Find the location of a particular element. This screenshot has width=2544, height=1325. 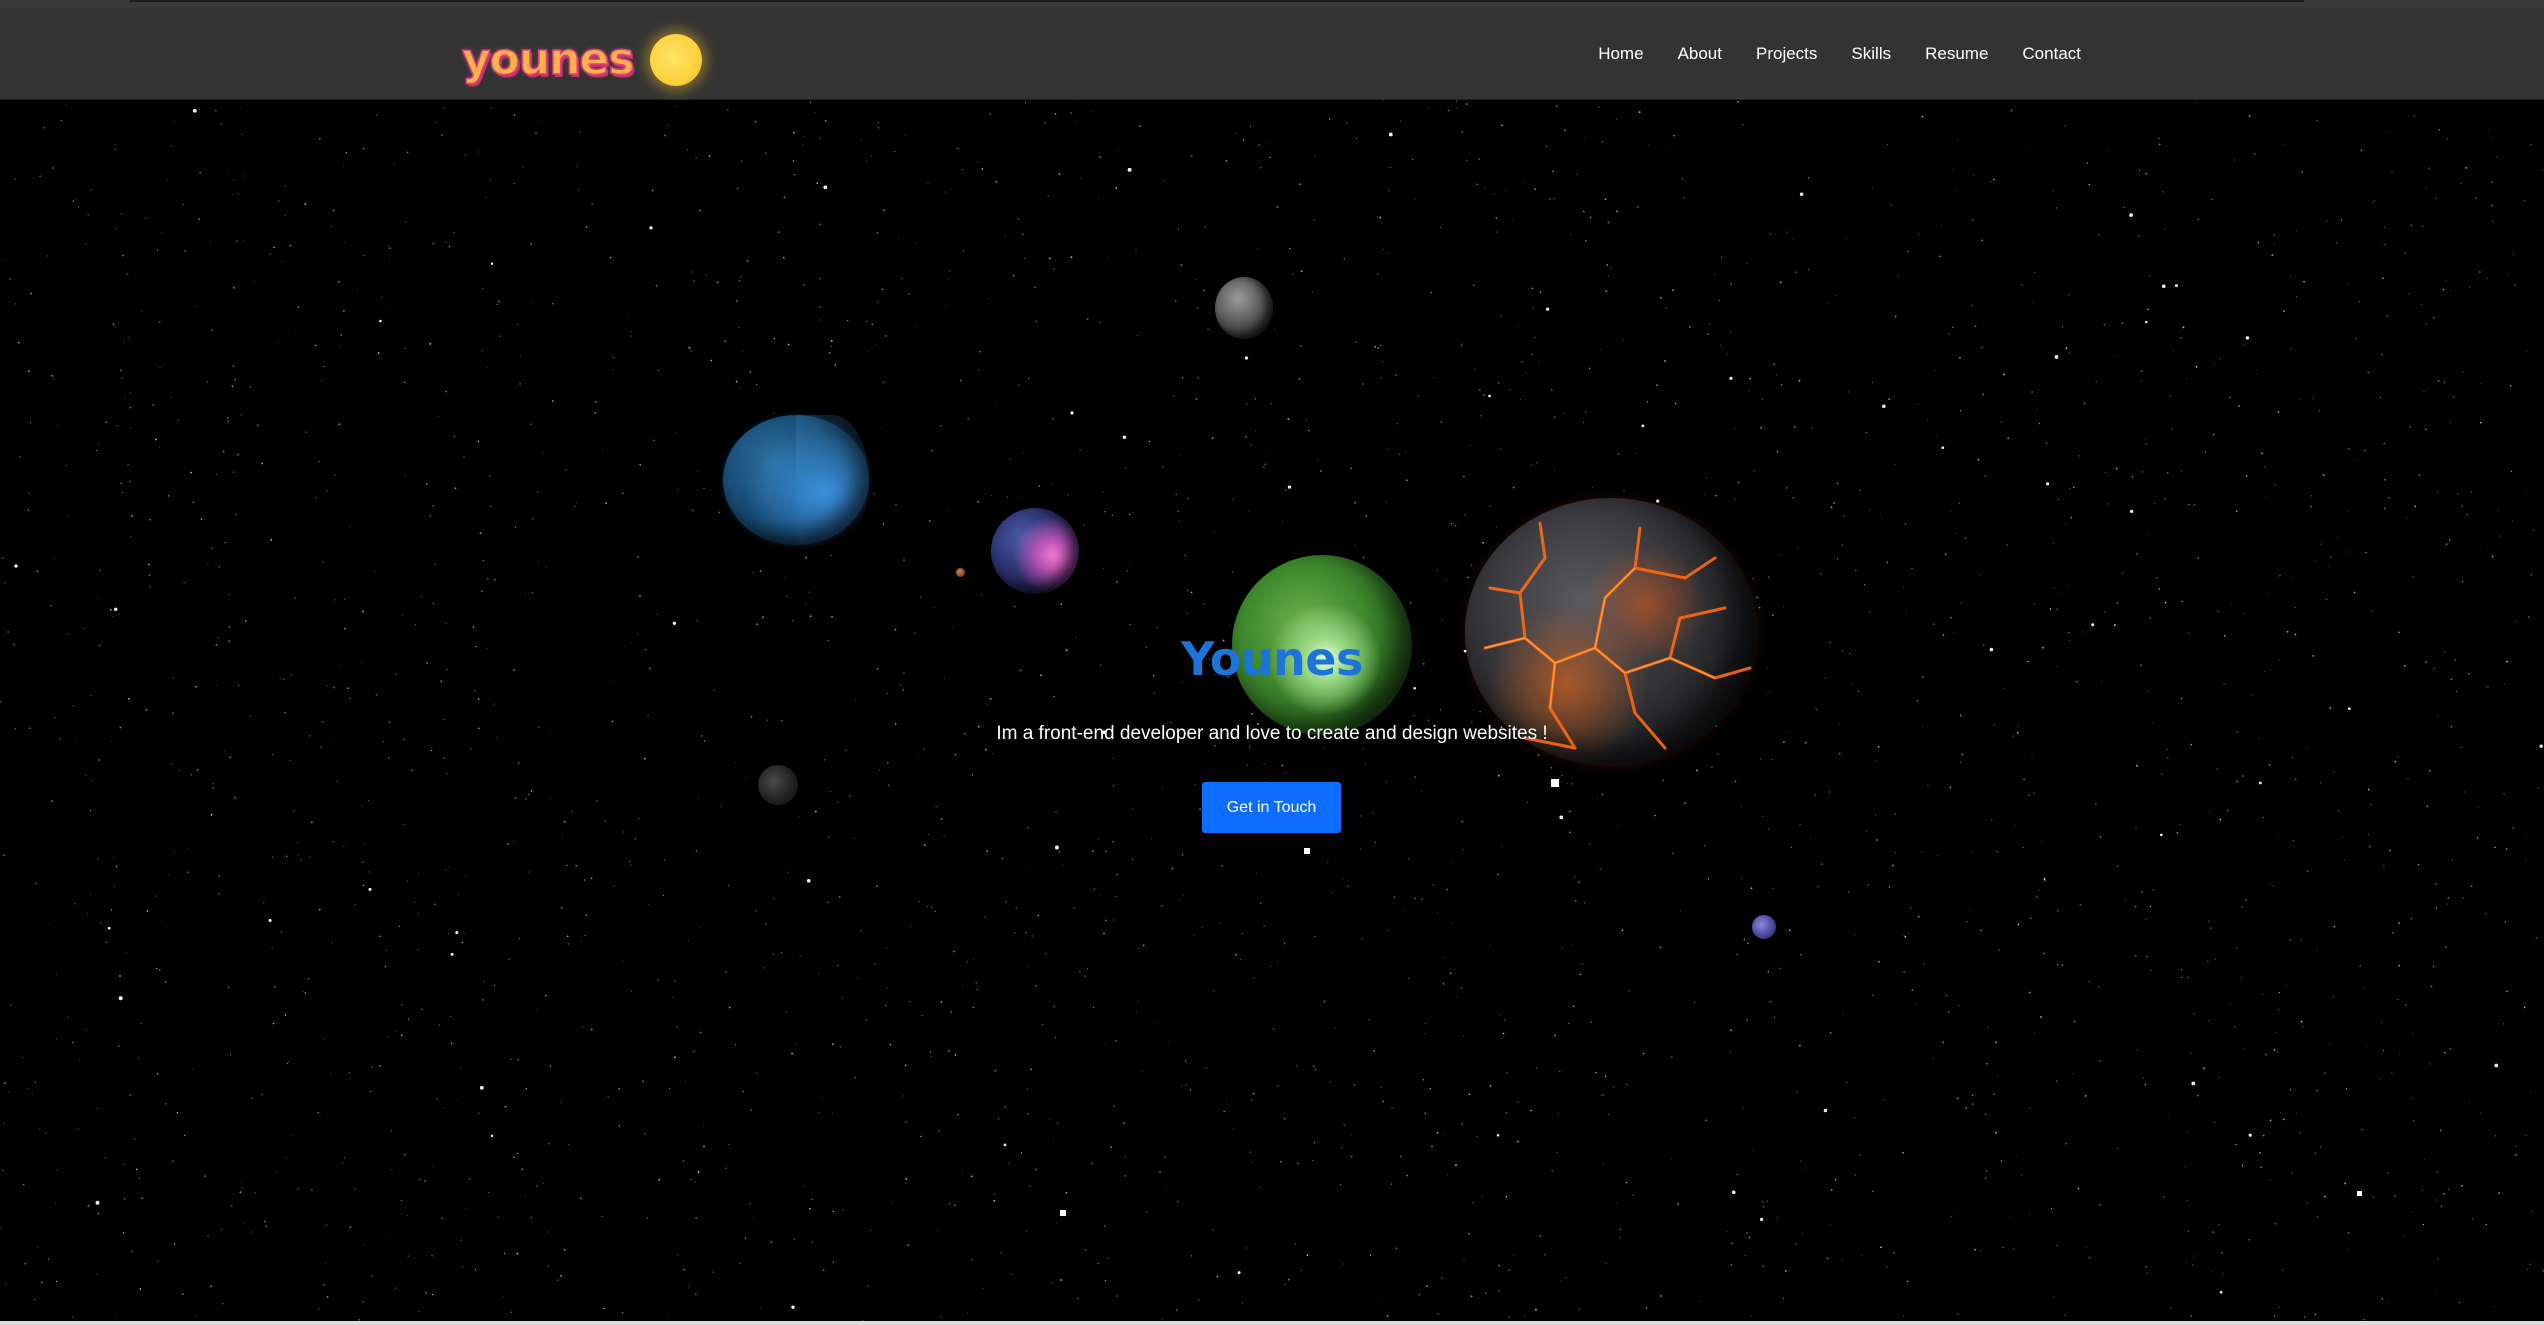

nav-link-projects: Projects is located at coordinates (1786, 54).